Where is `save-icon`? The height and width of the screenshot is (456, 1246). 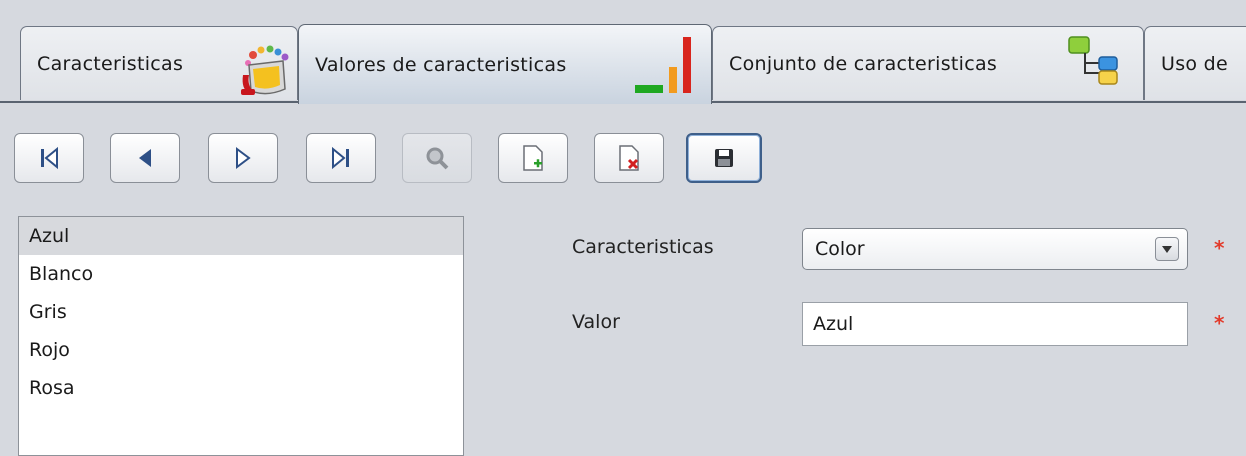
save-icon is located at coordinates (724, 158).